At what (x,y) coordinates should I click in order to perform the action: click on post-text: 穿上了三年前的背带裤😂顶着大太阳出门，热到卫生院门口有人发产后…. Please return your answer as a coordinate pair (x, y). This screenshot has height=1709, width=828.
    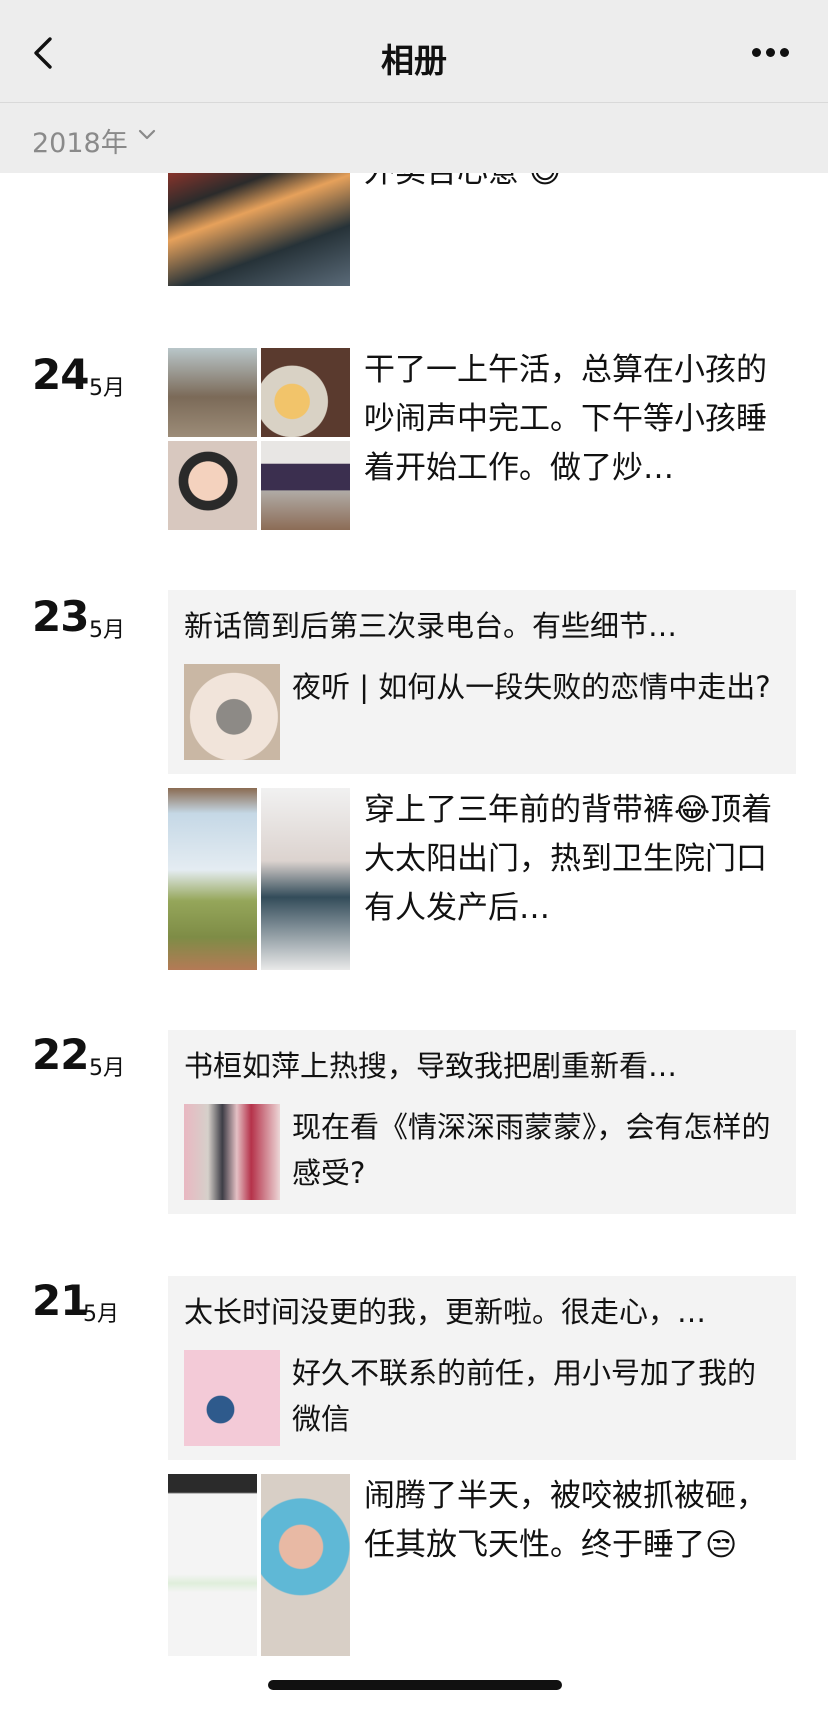
    Looking at the image, I should click on (571, 859).